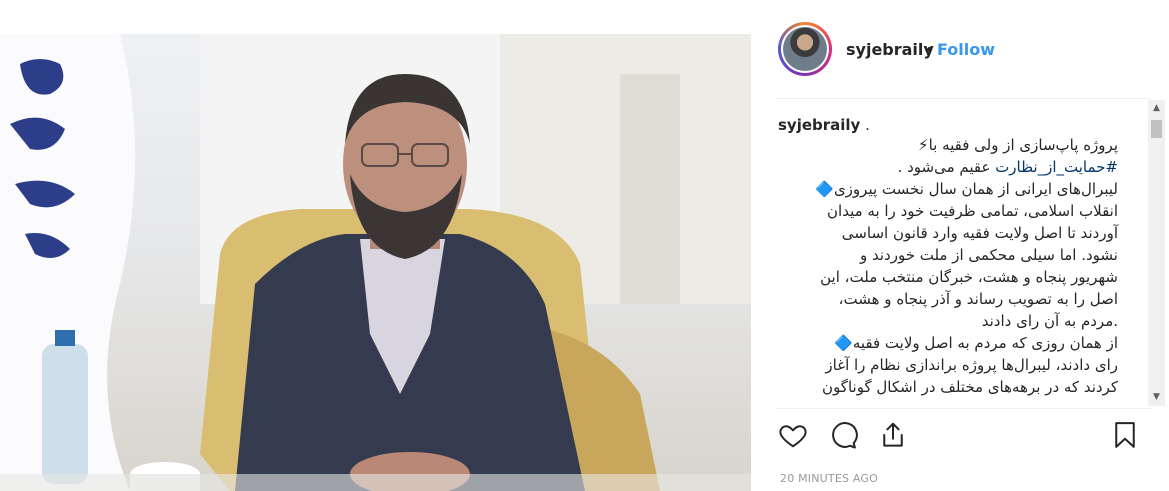 This screenshot has width=1169, height=491. I want to click on share-icon, so click(895, 437).